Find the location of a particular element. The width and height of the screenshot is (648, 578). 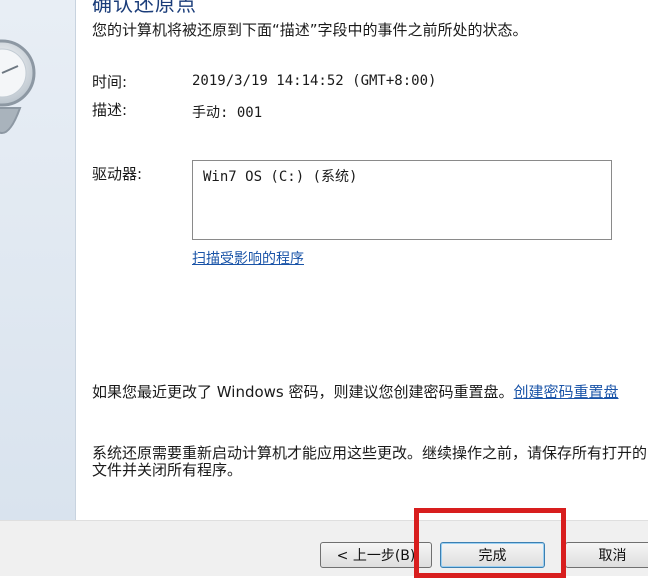

intro-text: 您的计算机将被还原到下面“描述”字段中的事件之前所处的状态。 is located at coordinates (310, 30).